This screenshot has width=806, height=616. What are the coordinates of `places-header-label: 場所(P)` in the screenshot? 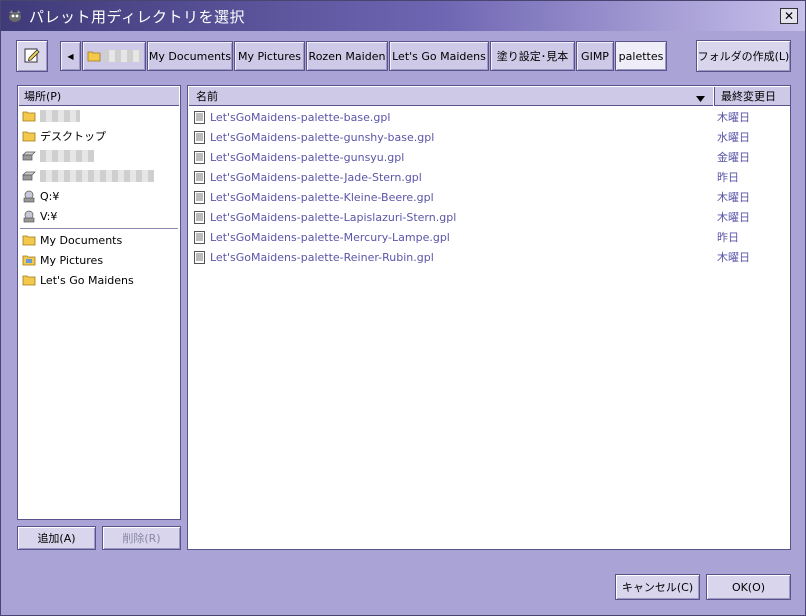 It's located at (43, 96).